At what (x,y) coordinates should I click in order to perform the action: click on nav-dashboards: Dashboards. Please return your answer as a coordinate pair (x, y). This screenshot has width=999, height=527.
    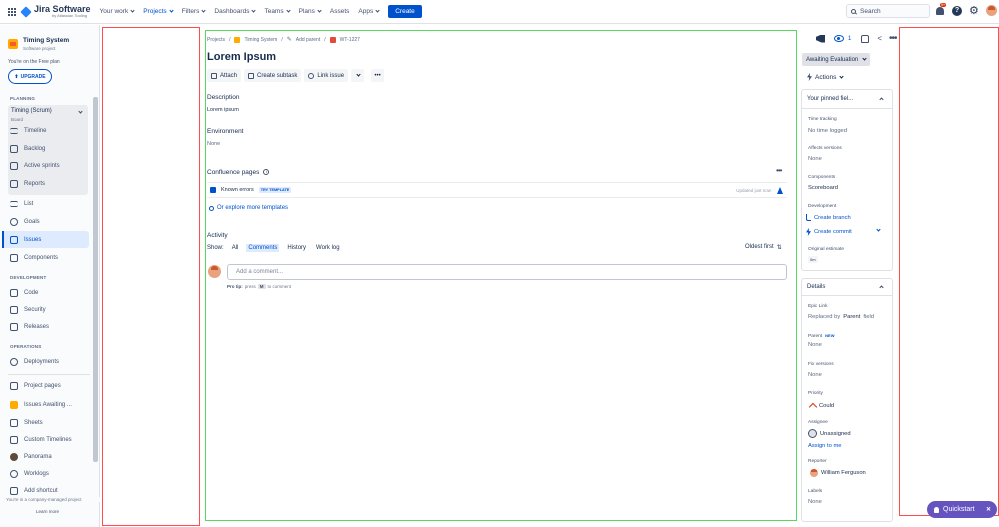
    Looking at the image, I should click on (235, 11).